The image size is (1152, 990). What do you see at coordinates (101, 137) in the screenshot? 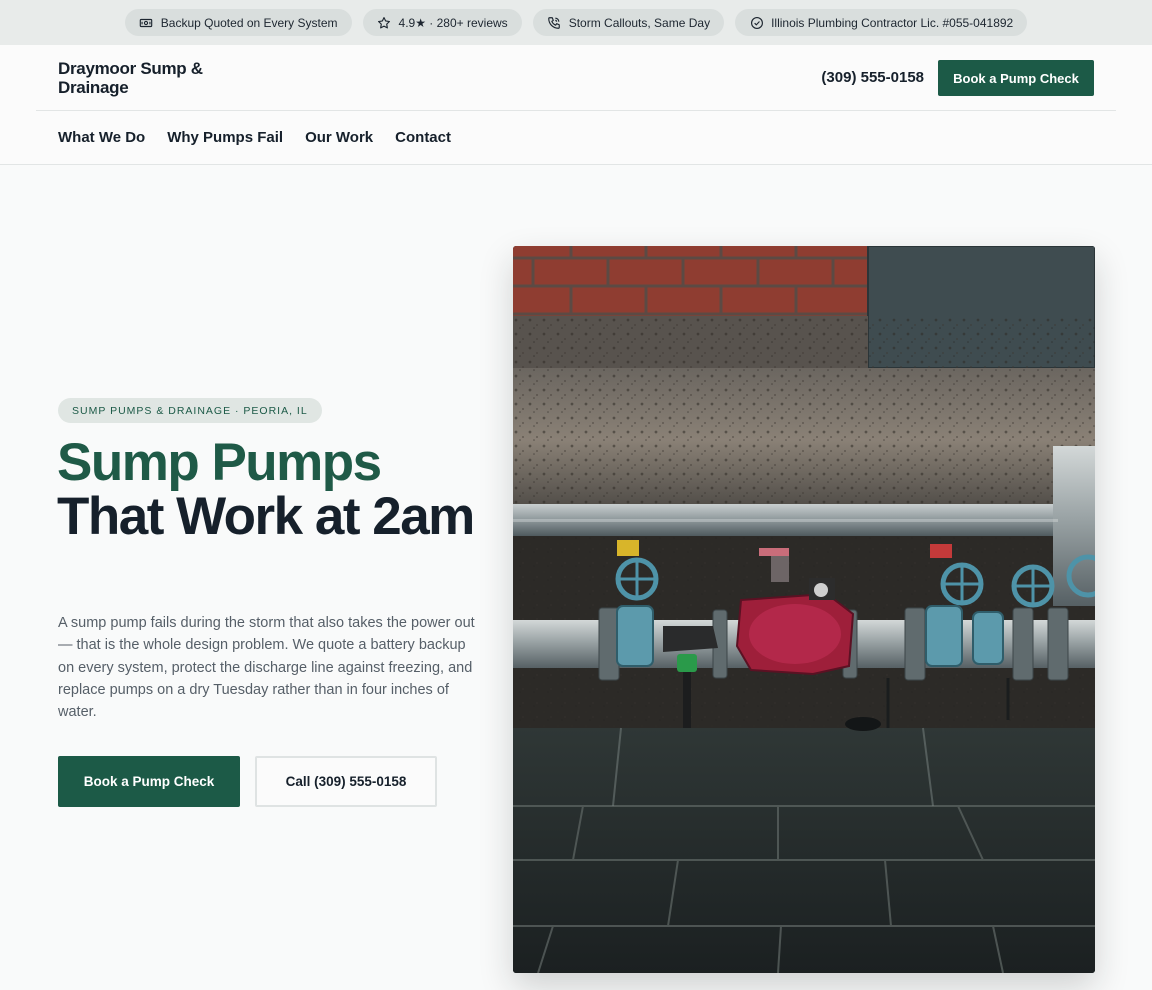
I see `nav-item-what-we-do: What We Do` at bounding box center [101, 137].